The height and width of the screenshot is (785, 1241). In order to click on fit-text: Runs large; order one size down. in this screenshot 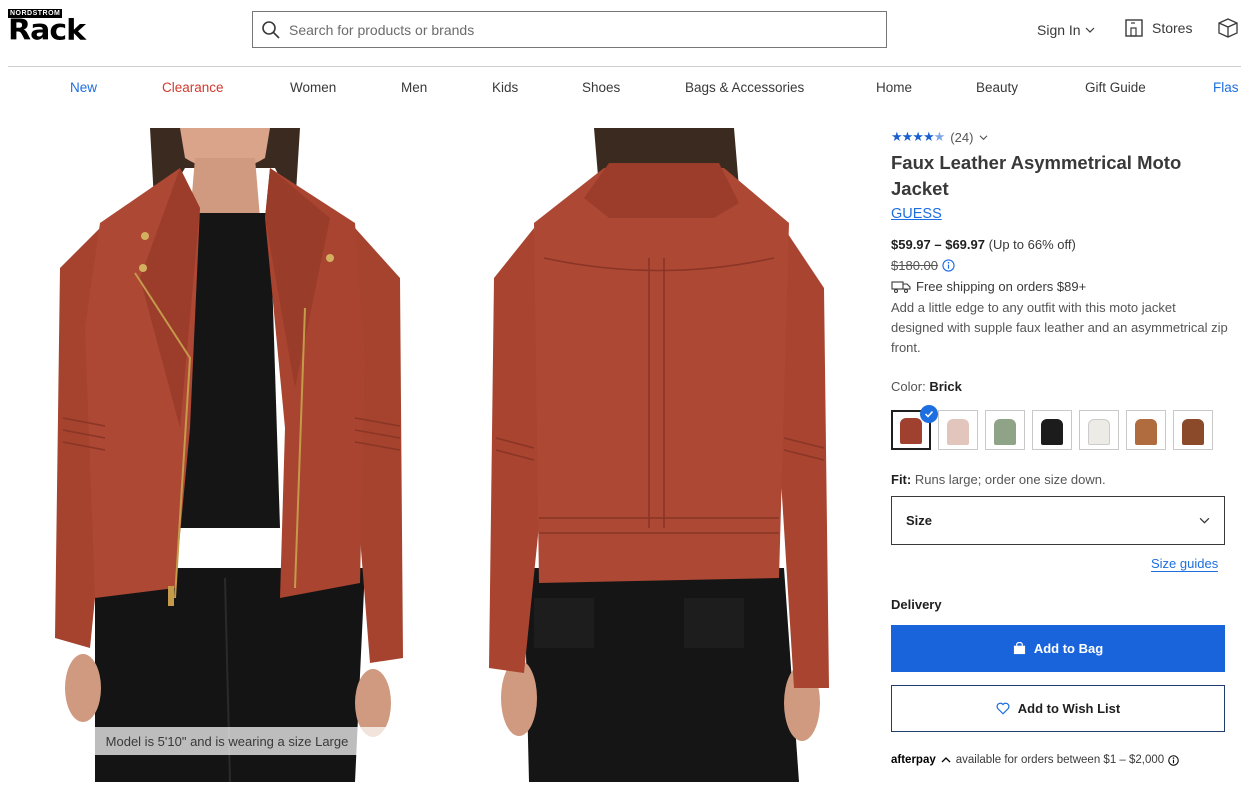, I will do `click(1010, 479)`.